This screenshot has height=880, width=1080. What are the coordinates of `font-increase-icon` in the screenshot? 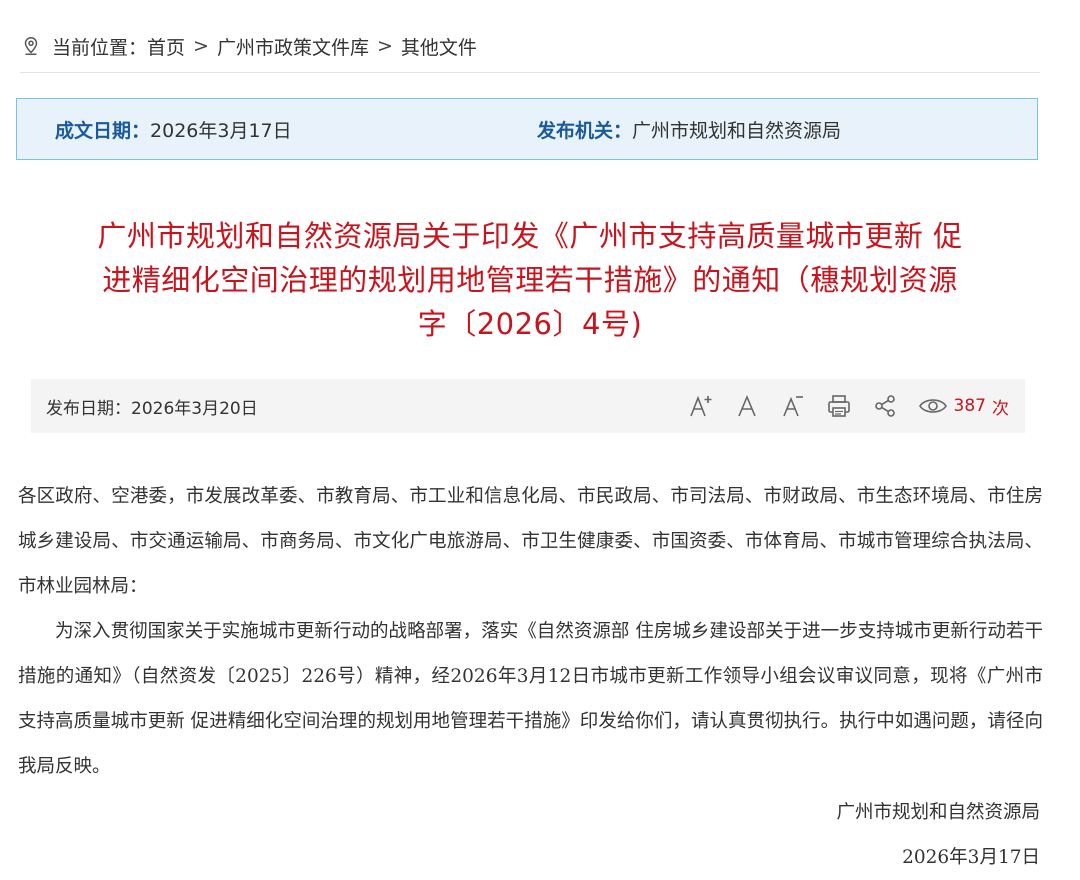 It's located at (700, 406).